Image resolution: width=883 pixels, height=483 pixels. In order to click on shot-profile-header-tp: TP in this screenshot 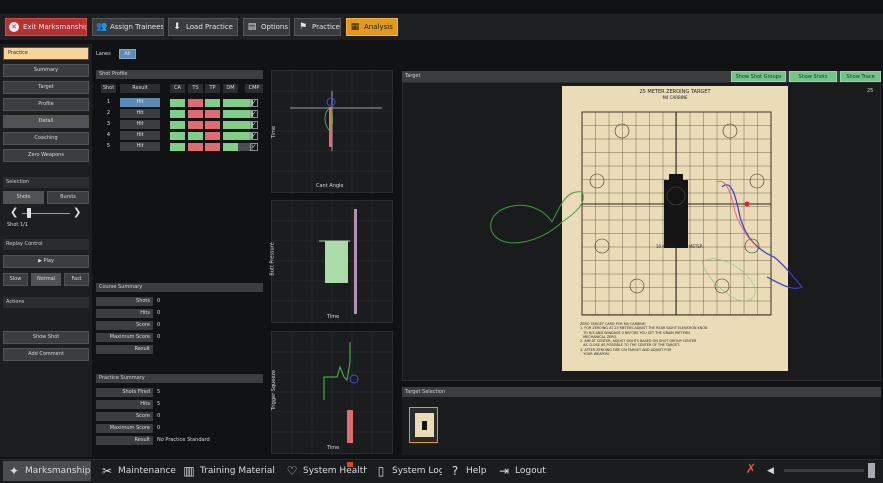, I will do `click(212, 88)`.